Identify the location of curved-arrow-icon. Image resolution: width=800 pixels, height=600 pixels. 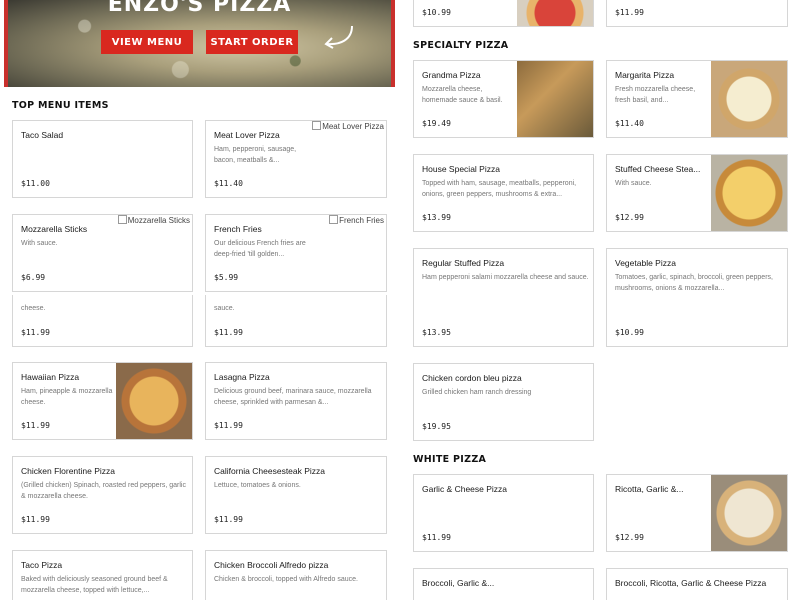
(338, 37).